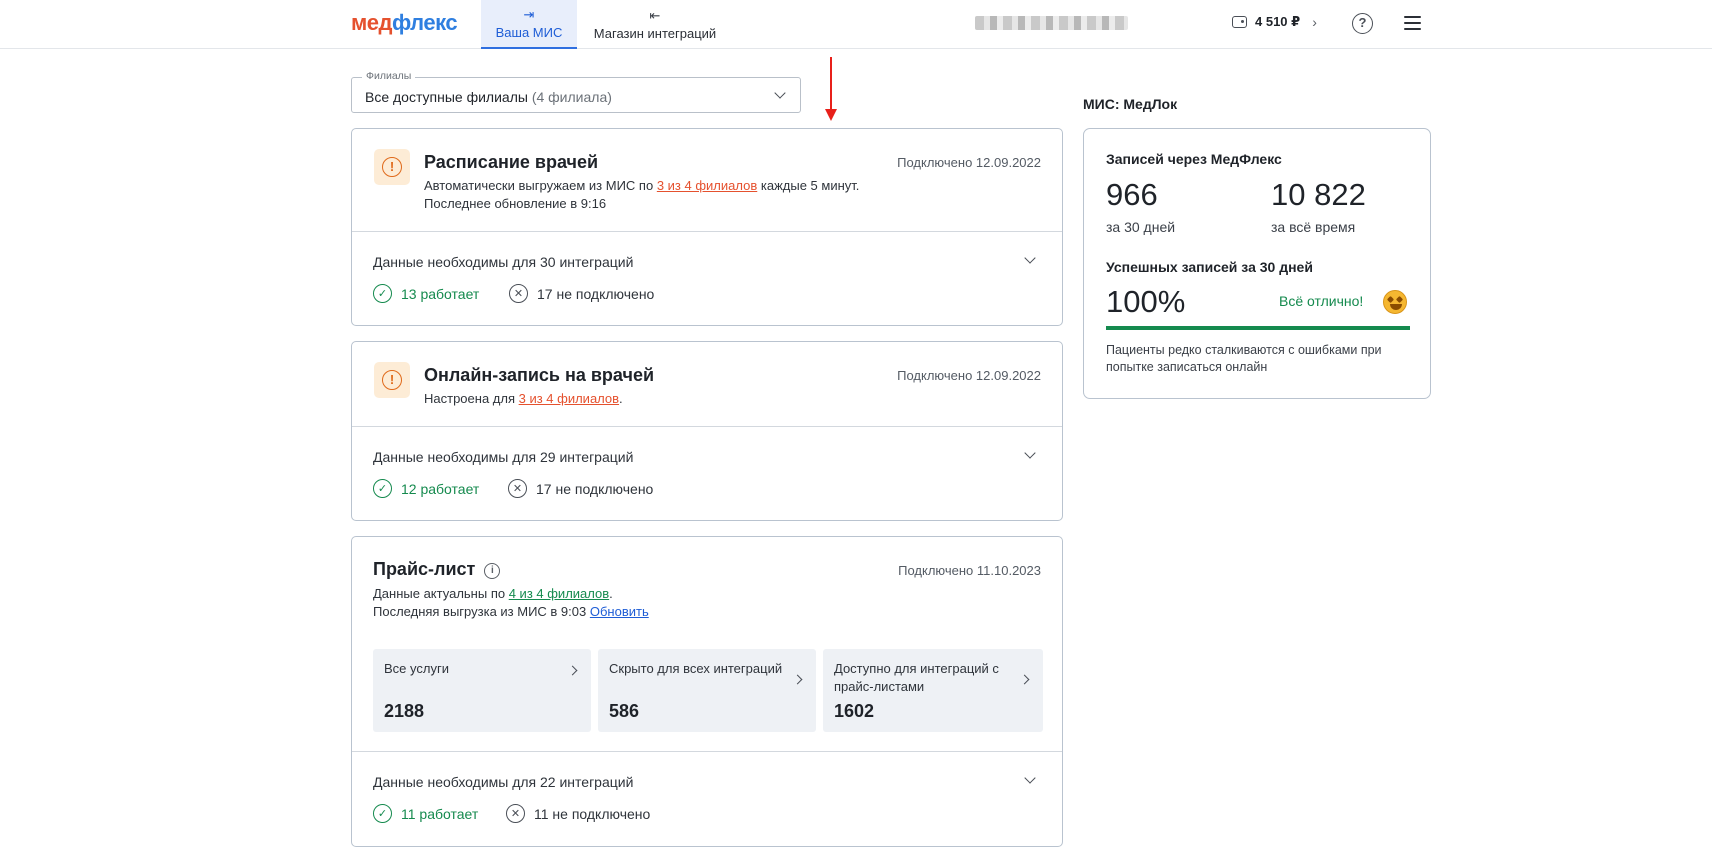 Image resolution: width=1712 pixels, height=860 pixels. What do you see at coordinates (1130, 104) in the screenshot?
I see `mis-name-label: МИС: МедЛок` at bounding box center [1130, 104].